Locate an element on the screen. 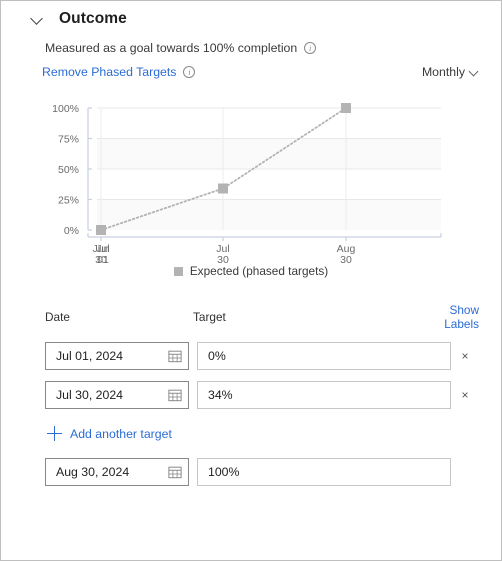 This screenshot has width=502, height=561. remove-phased-targets-link: Remove Phased Targets is located at coordinates (109, 72).